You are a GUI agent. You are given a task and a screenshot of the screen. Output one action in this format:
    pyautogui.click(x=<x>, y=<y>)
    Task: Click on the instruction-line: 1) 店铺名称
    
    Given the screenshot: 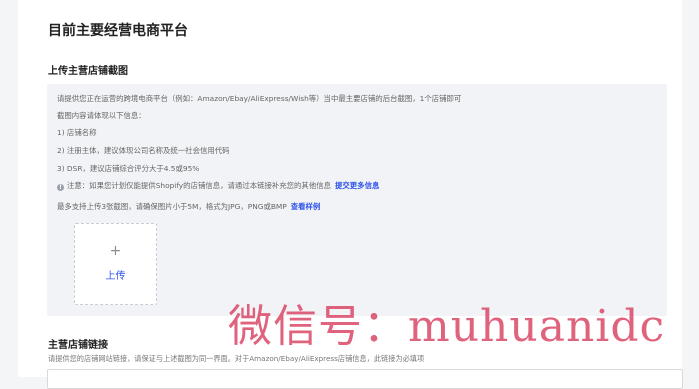 What is the action you would take?
    pyautogui.click(x=77, y=132)
    